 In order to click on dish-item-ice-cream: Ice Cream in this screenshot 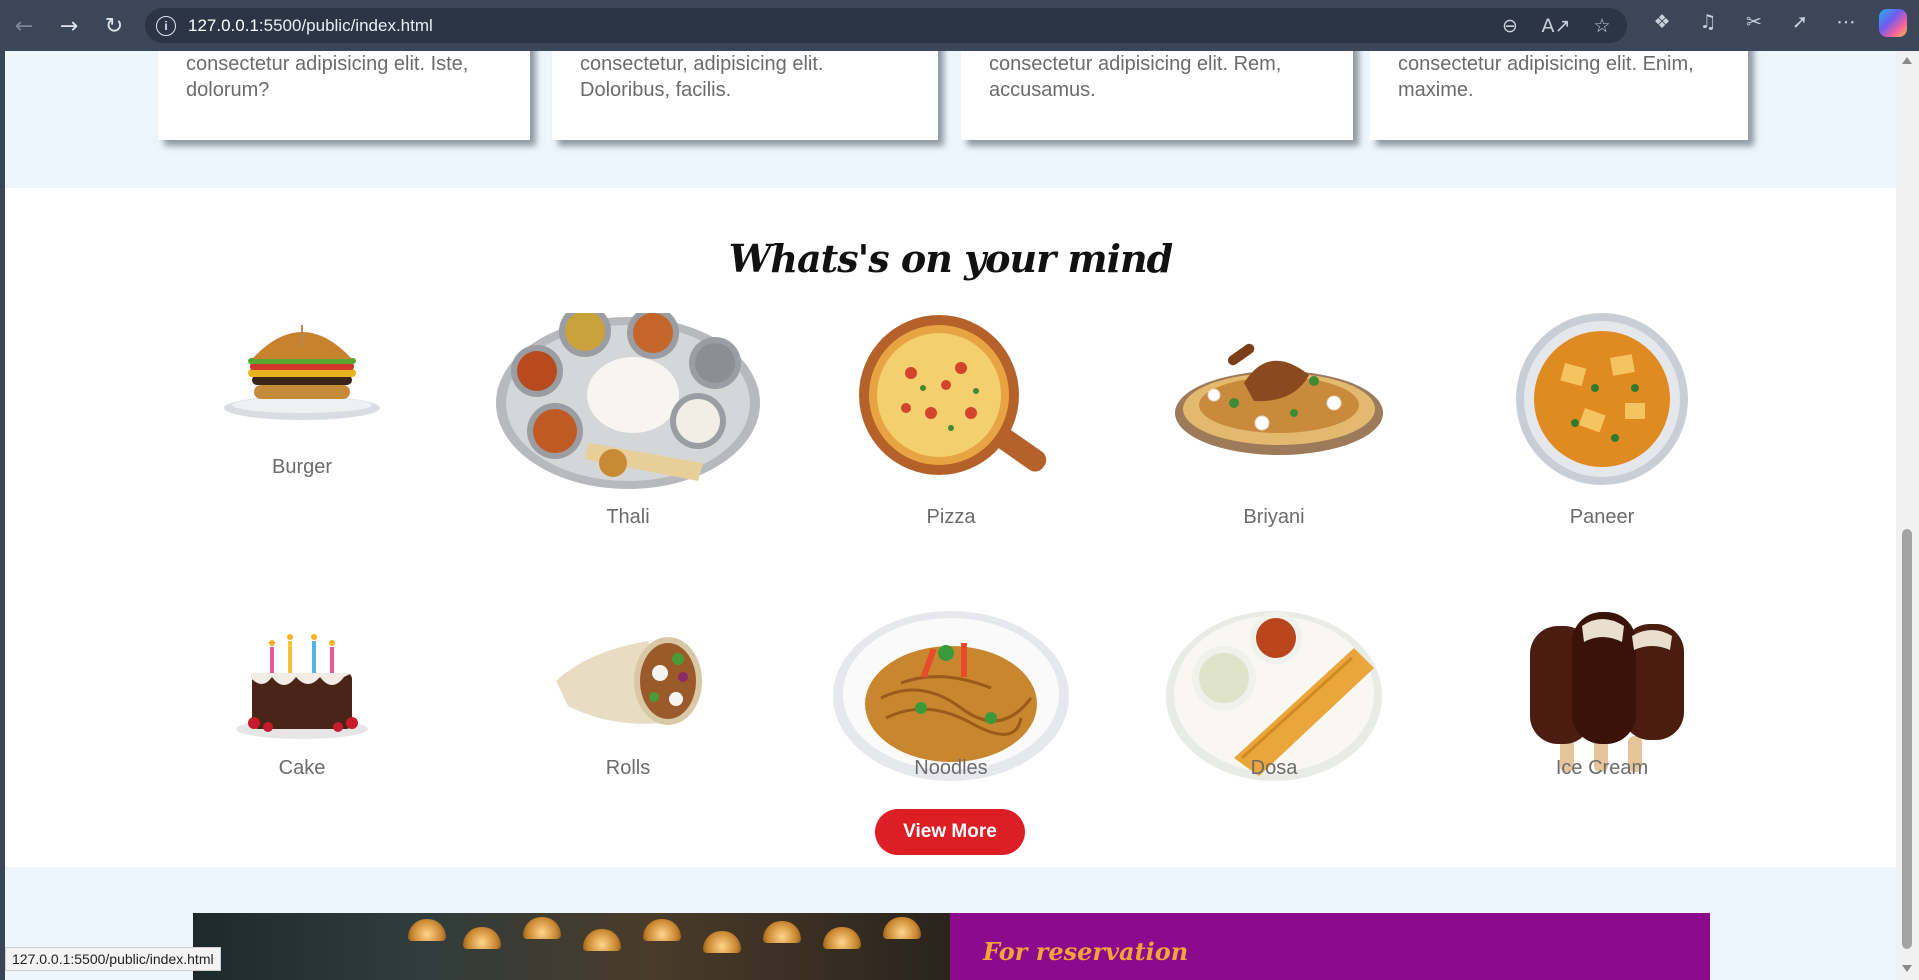, I will do `click(1602, 698)`.